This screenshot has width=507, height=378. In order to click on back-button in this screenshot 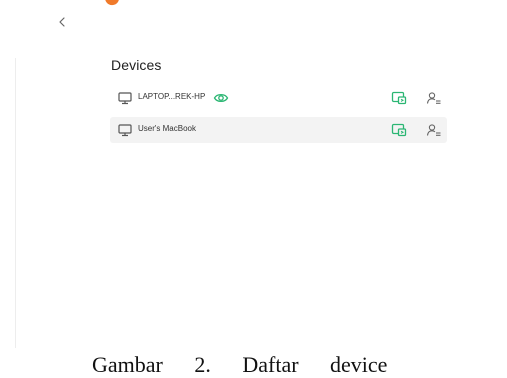, I will do `click(62, 22)`.